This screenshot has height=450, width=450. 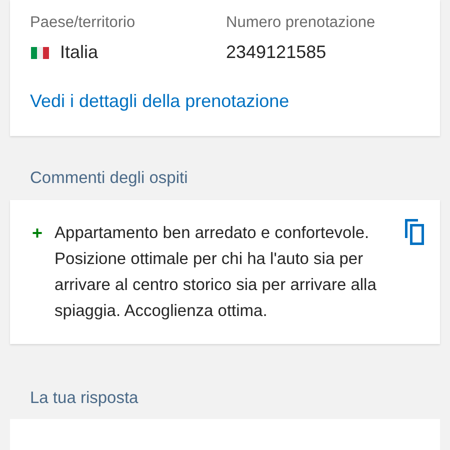 I want to click on details-link: Vedi i dettagli della prenotazione, so click(x=160, y=101).